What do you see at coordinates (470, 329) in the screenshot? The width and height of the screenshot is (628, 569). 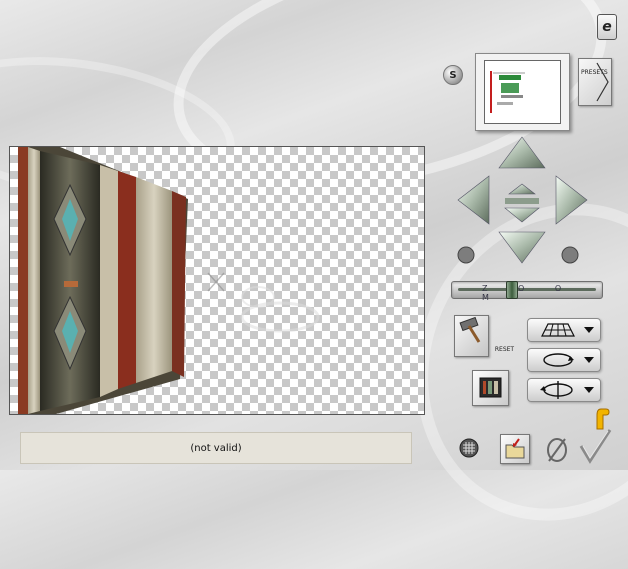 I see `hammer-icon` at bounding box center [470, 329].